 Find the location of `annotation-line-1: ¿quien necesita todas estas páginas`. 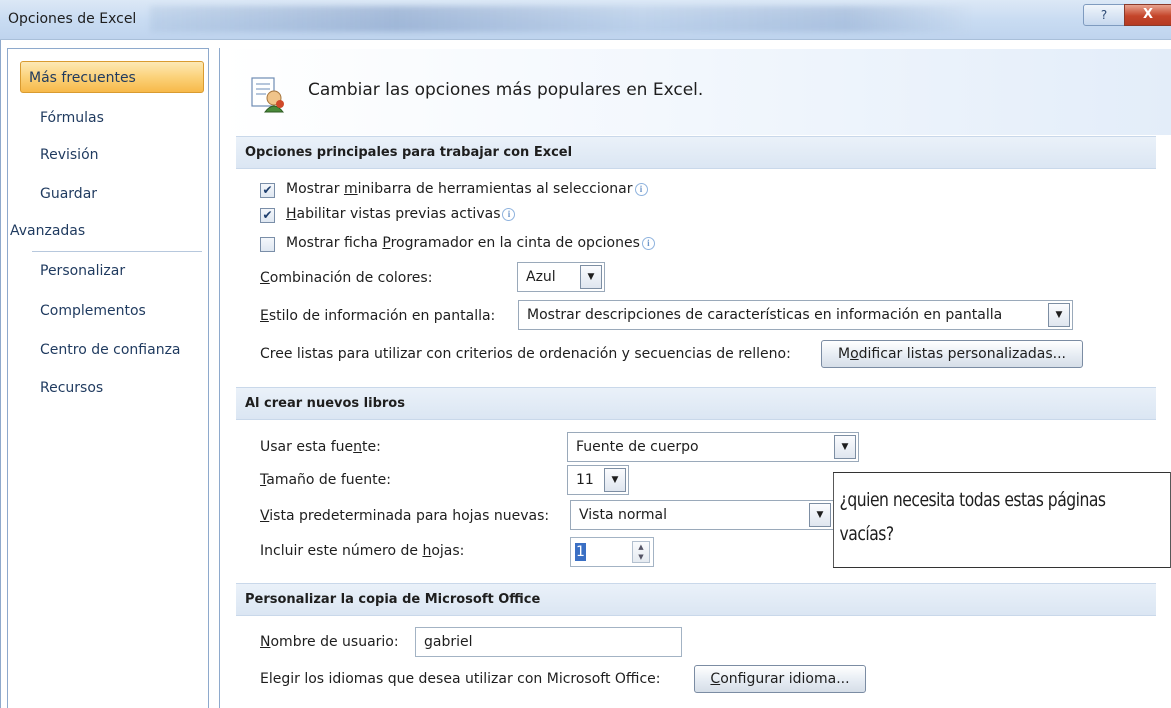

annotation-line-1: ¿quien necesita todas estas páginas is located at coordinates (972, 500).